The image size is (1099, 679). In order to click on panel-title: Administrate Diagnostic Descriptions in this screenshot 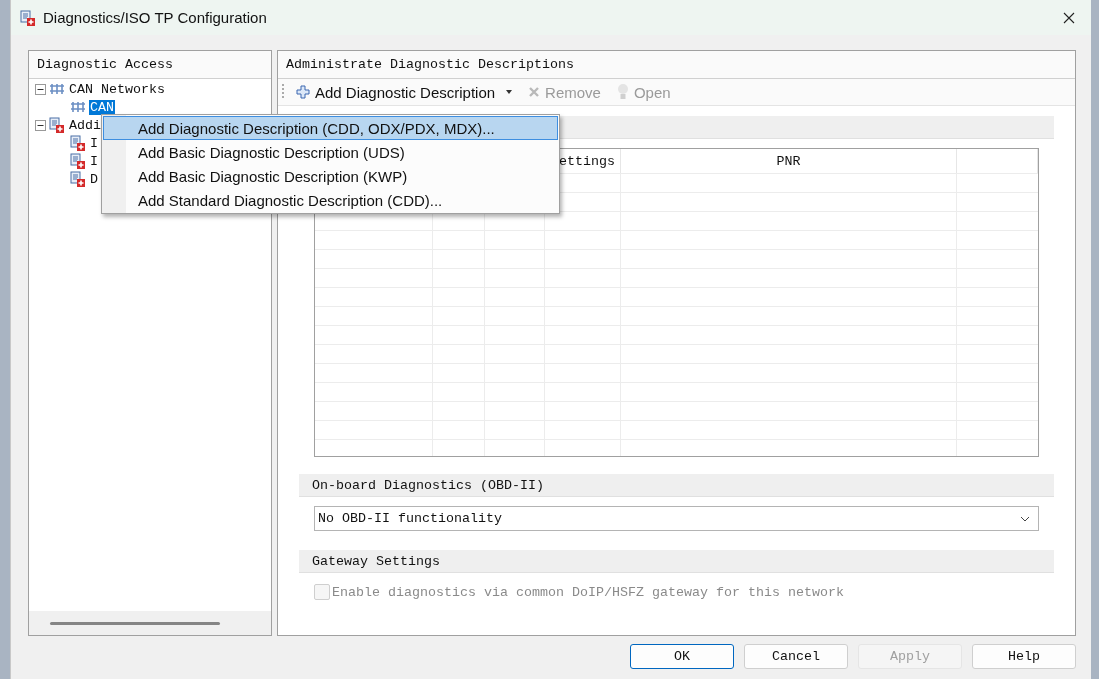, I will do `click(676, 65)`.